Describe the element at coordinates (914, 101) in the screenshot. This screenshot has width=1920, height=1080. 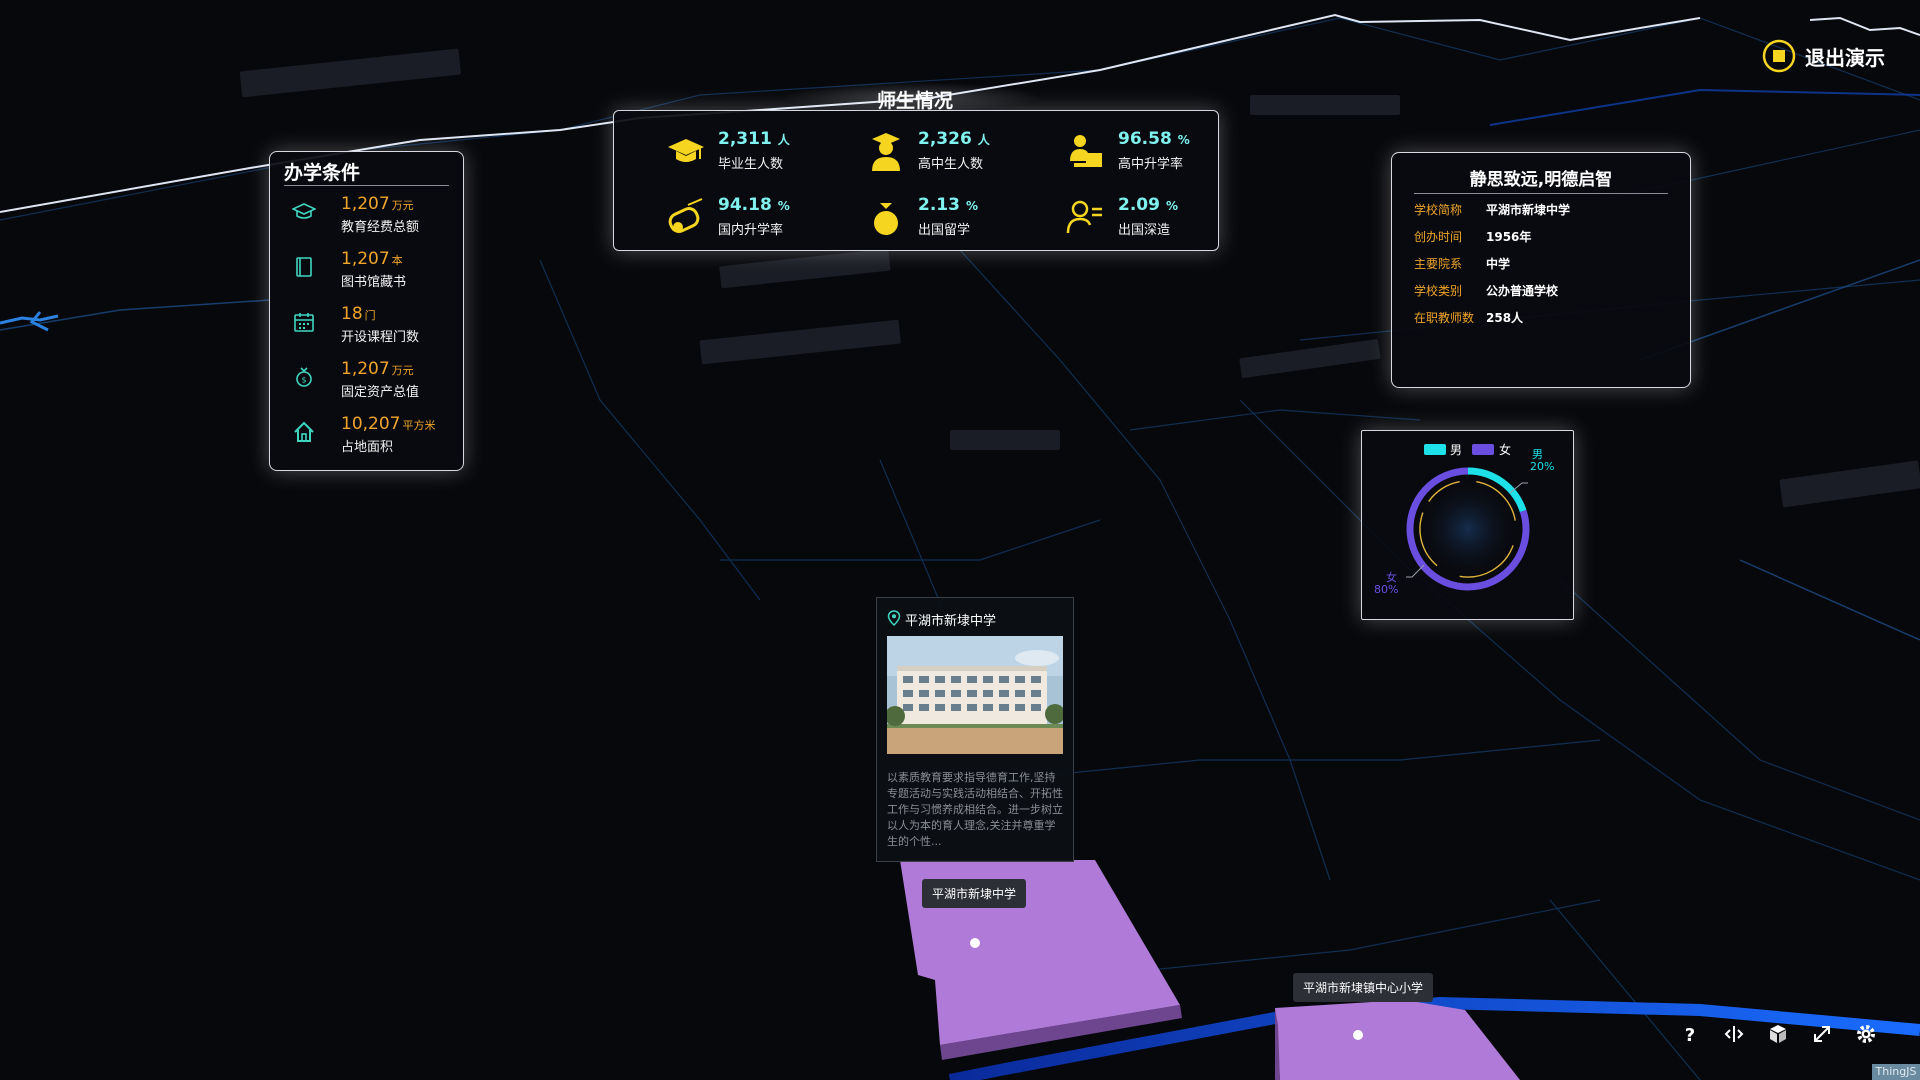
I see `top-panel-title: 师生情况` at that location.